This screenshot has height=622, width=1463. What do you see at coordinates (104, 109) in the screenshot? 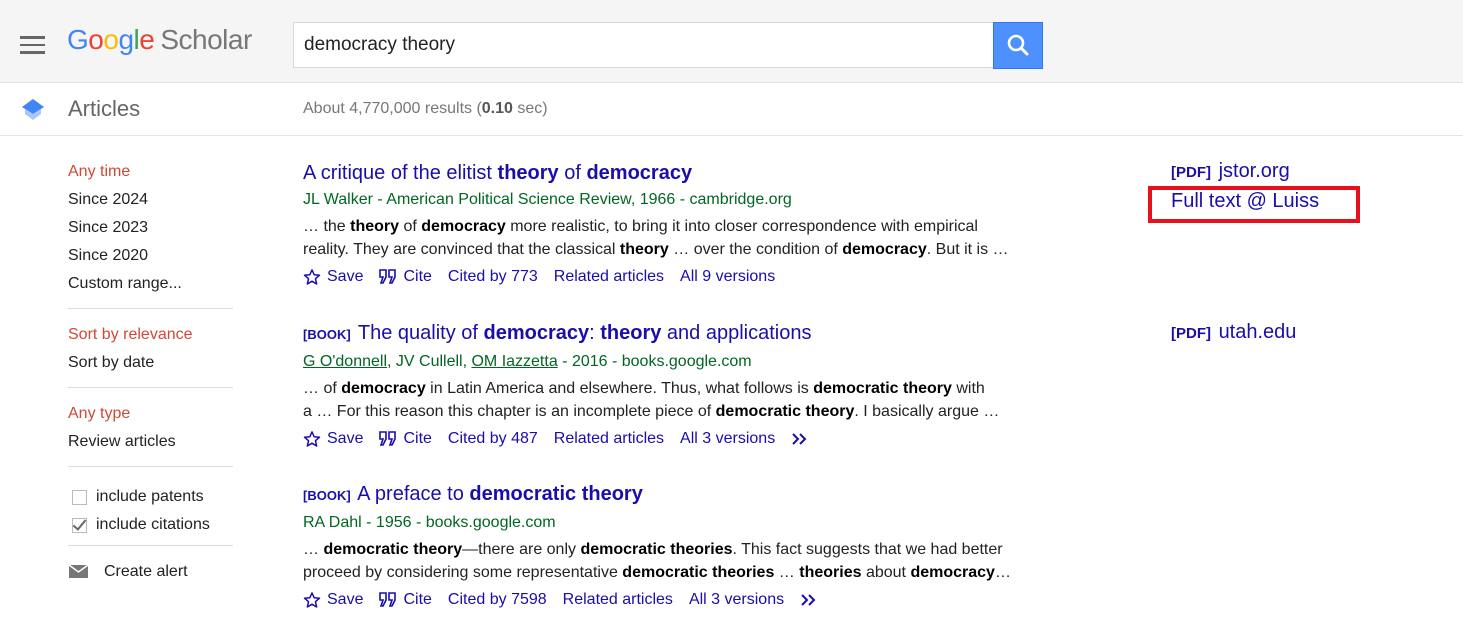
I see `section-title: Articles` at bounding box center [104, 109].